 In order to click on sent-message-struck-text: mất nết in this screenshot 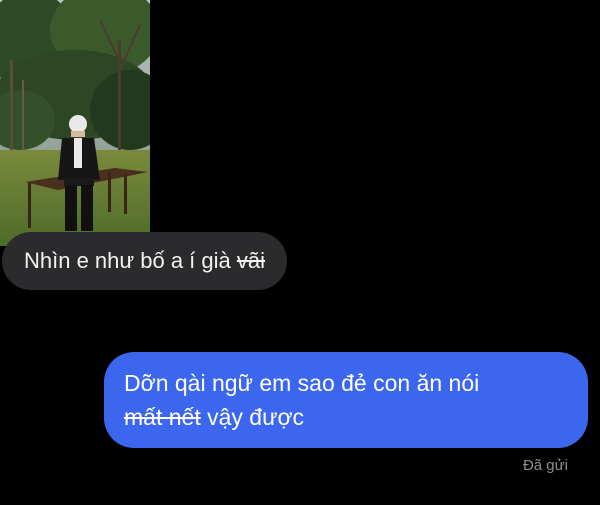, I will do `click(162, 417)`.